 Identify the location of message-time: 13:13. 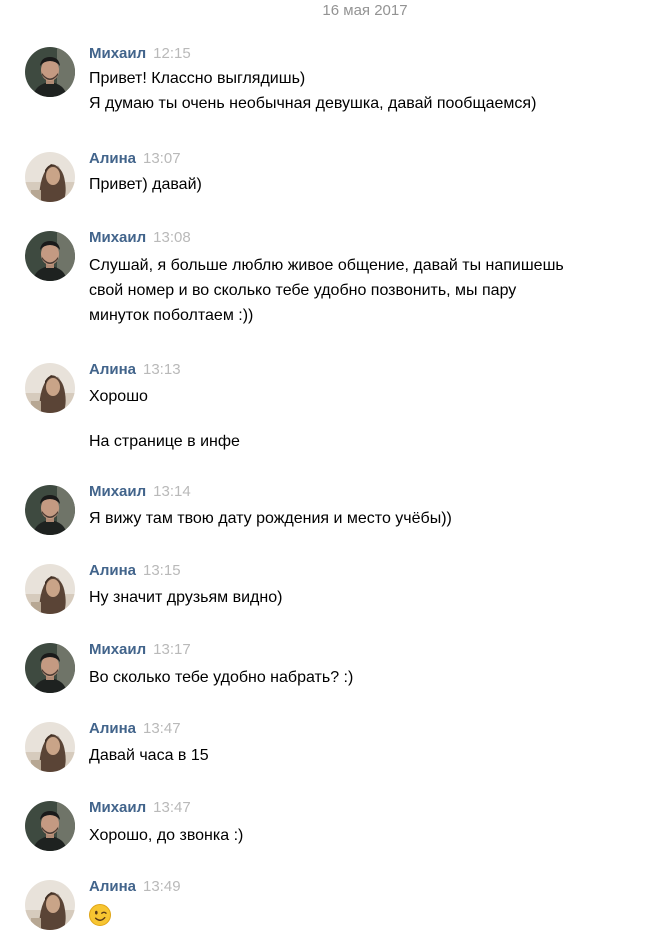
(162, 369).